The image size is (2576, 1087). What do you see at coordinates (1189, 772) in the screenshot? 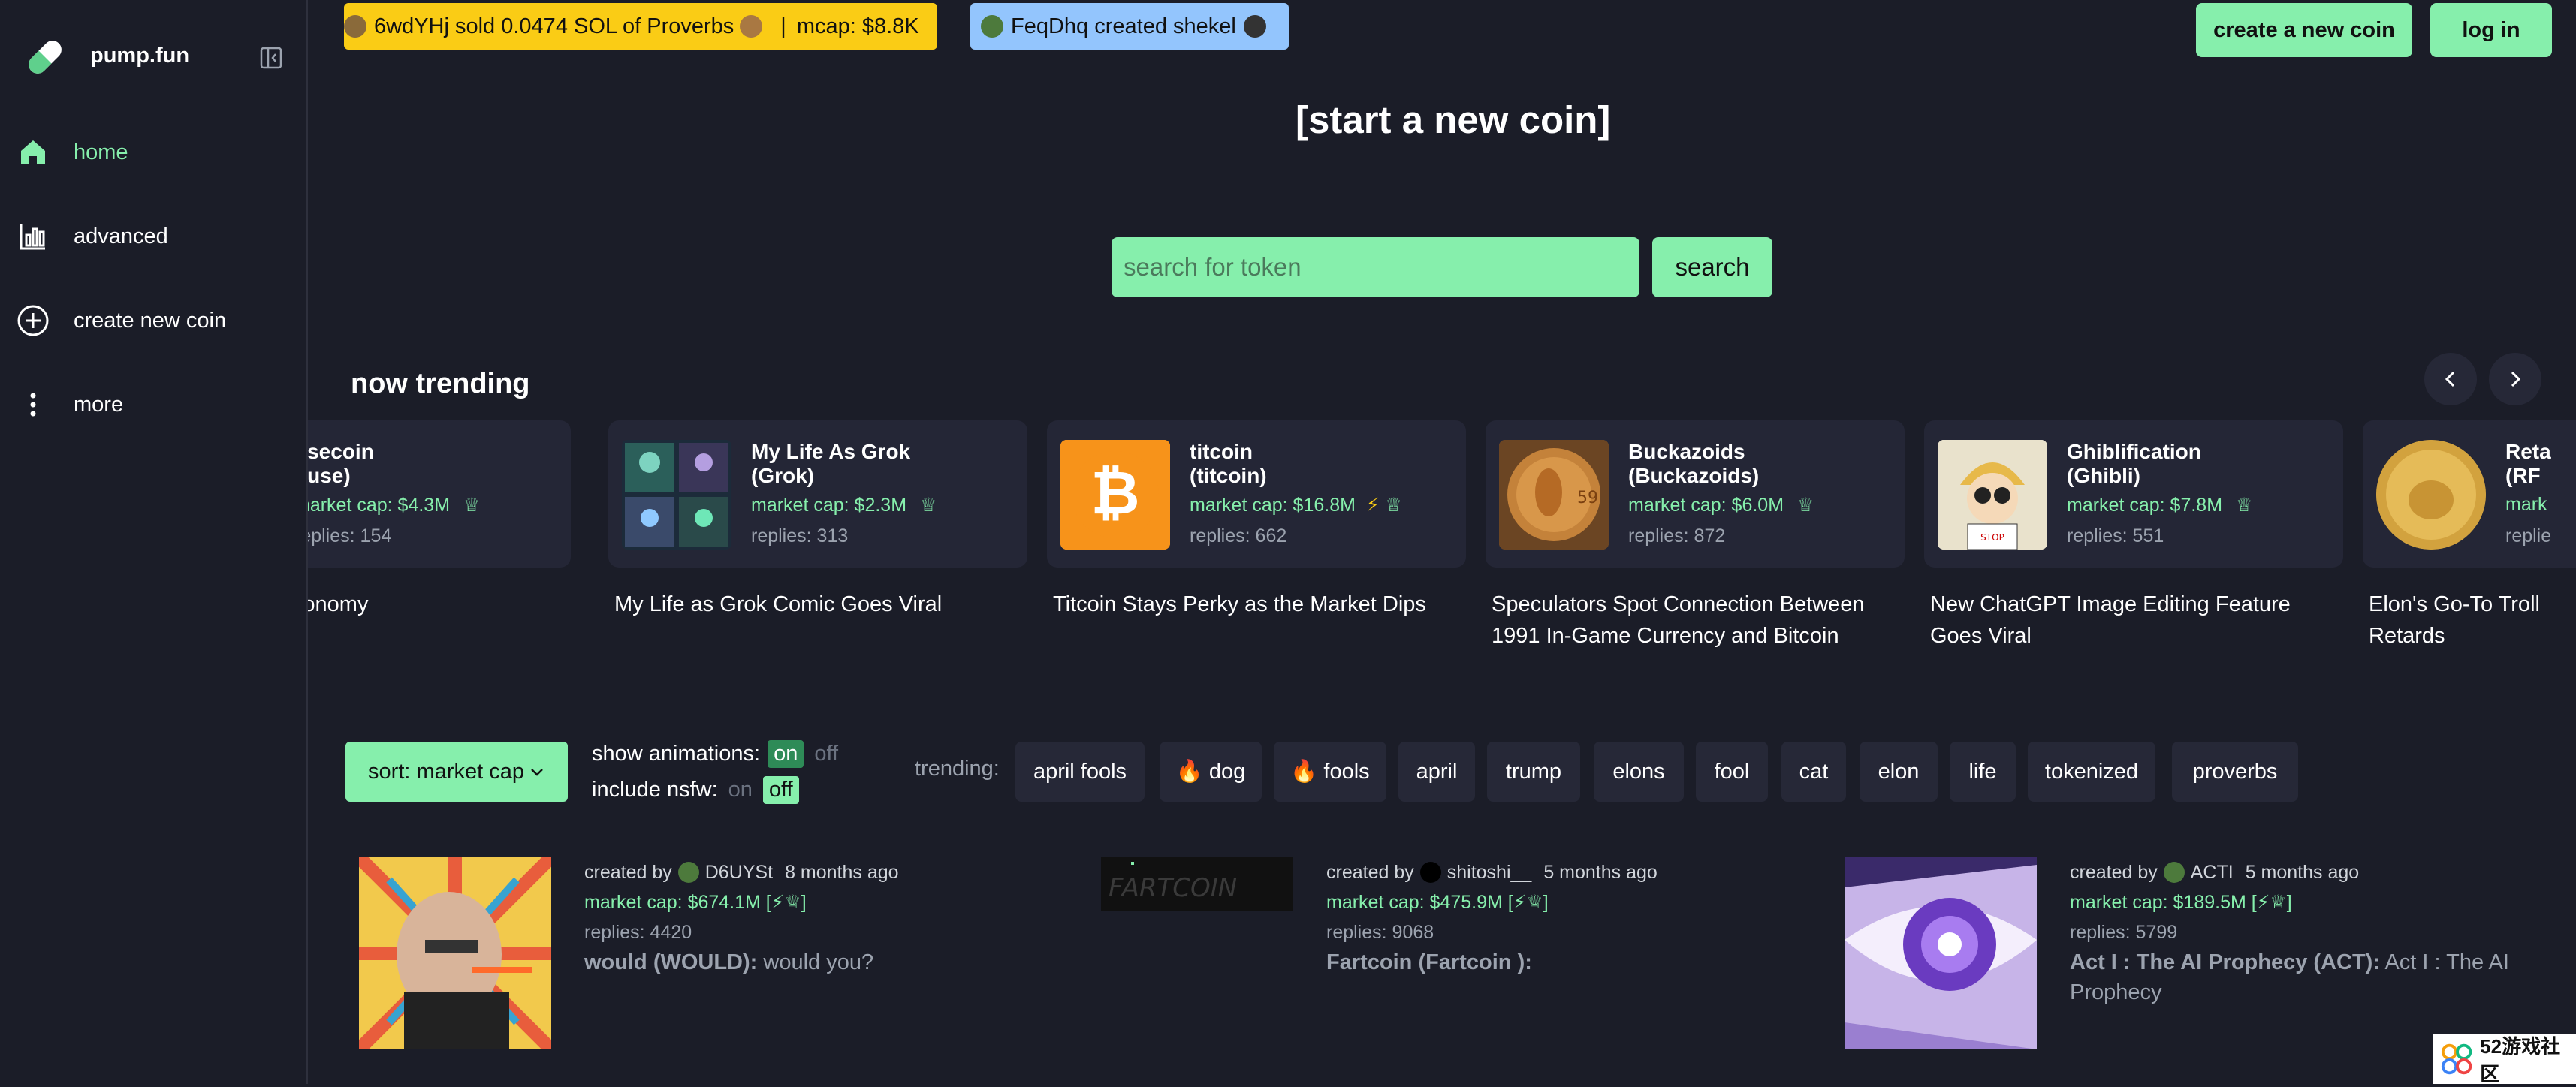
I see `fire-icon: 🔥` at bounding box center [1189, 772].